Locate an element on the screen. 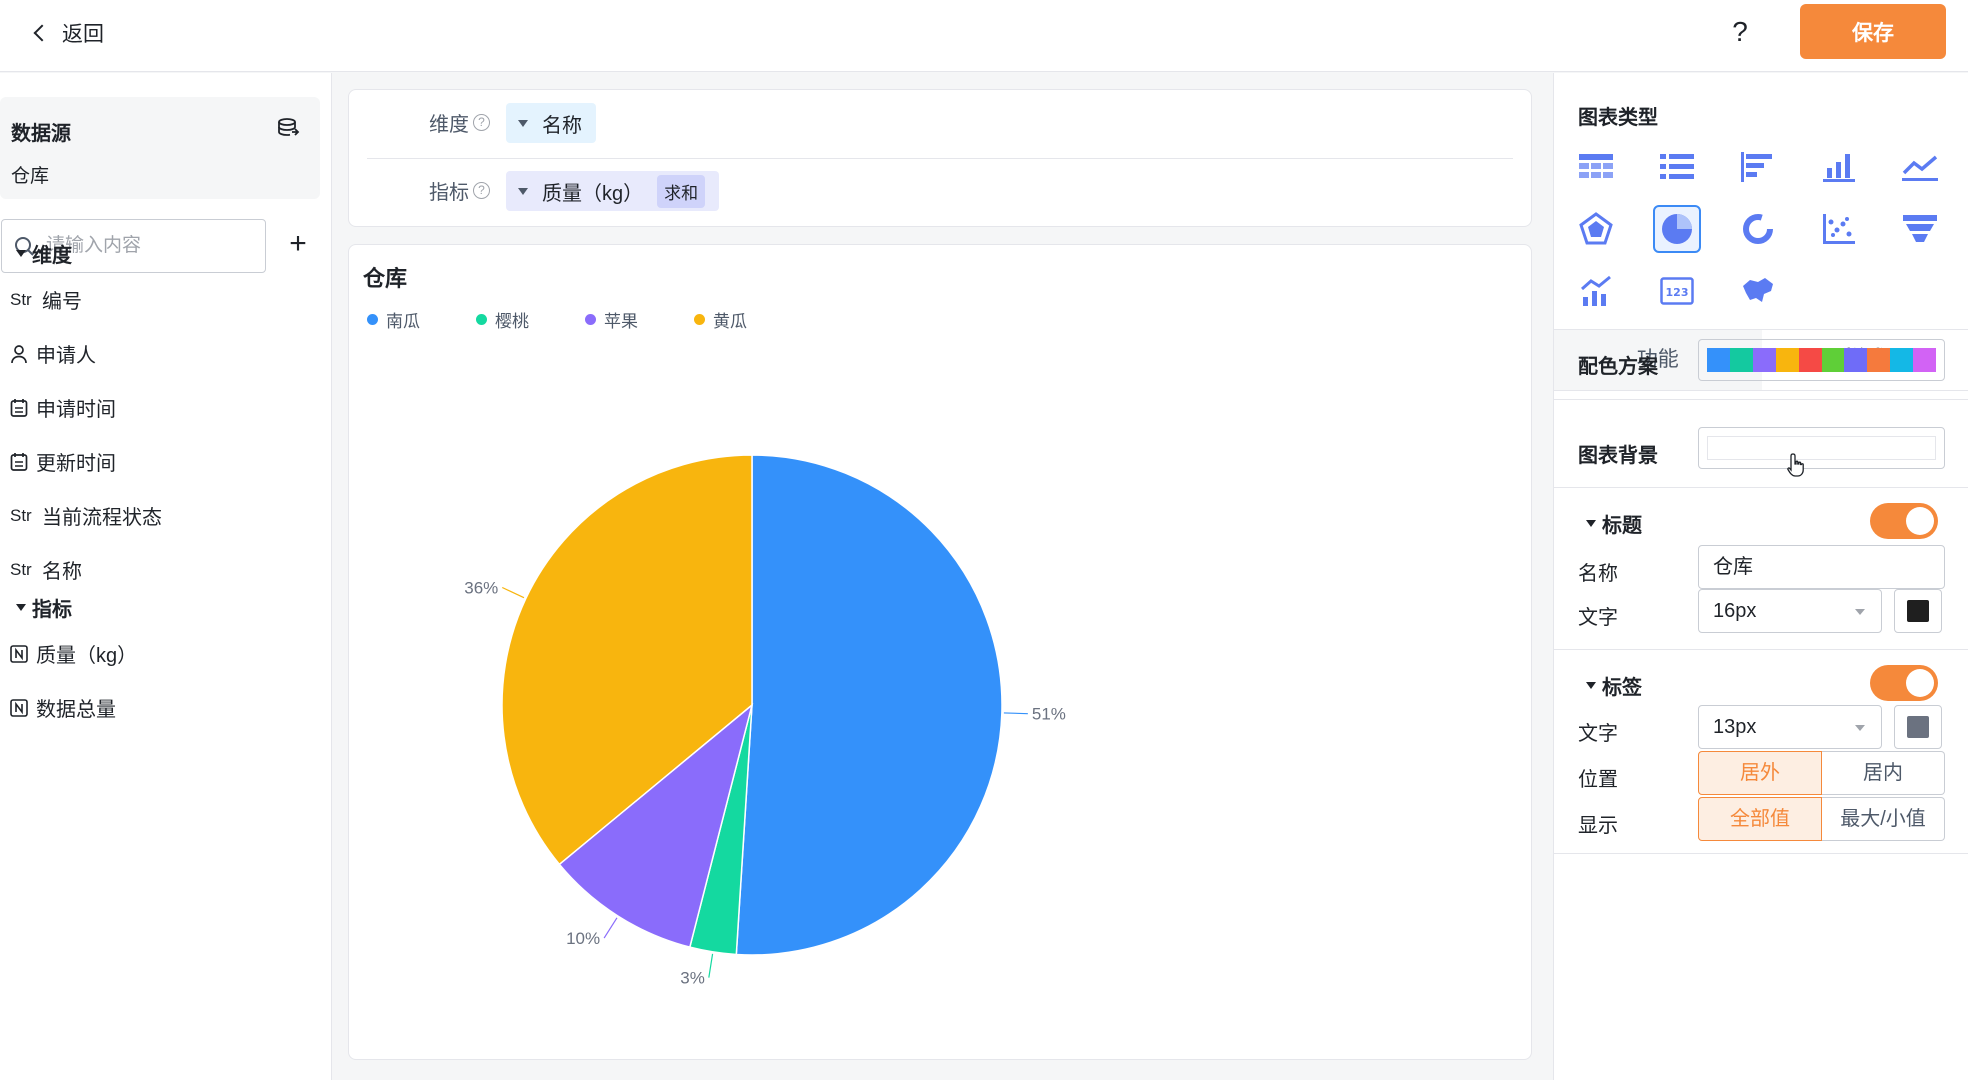 The image size is (1968, 1080). measure-pill: 质量（kg） 求和 is located at coordinates (613, 191).